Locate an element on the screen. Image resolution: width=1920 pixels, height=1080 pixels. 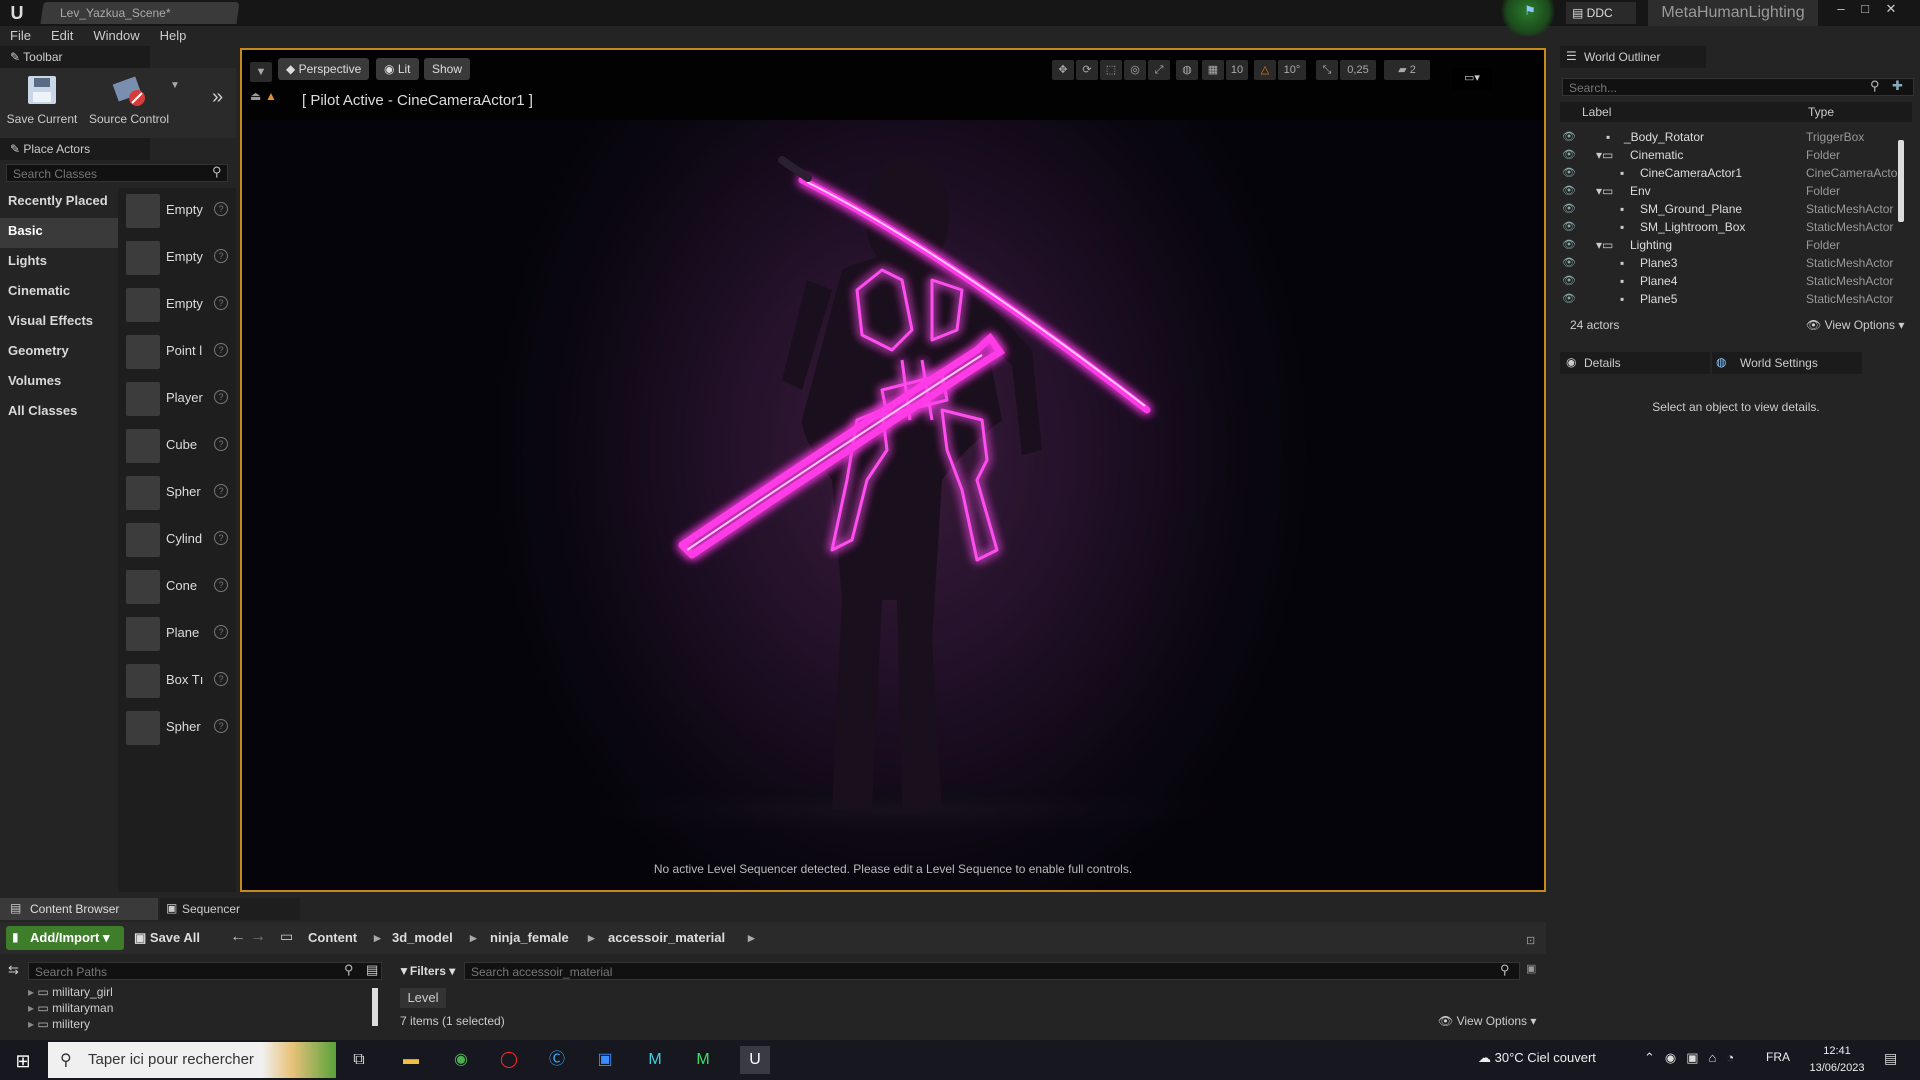
lock-icon: ⊡ is located at coordinates (1530, 940).